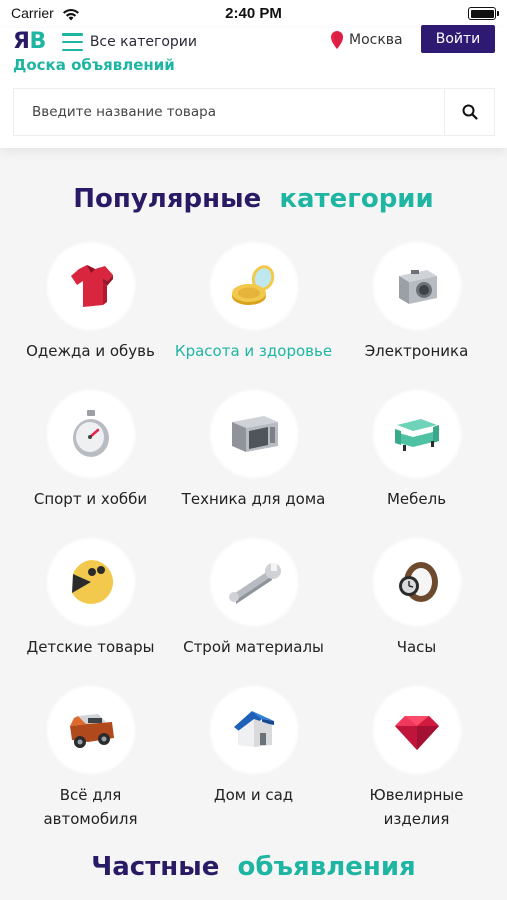 Image resolution: width=507 pixels, height=900 pixels. What do you see at coordinates (90, 499) in the screenshot?
I see `category-label: Спорт и хобби` at bounding box center [90, 499].